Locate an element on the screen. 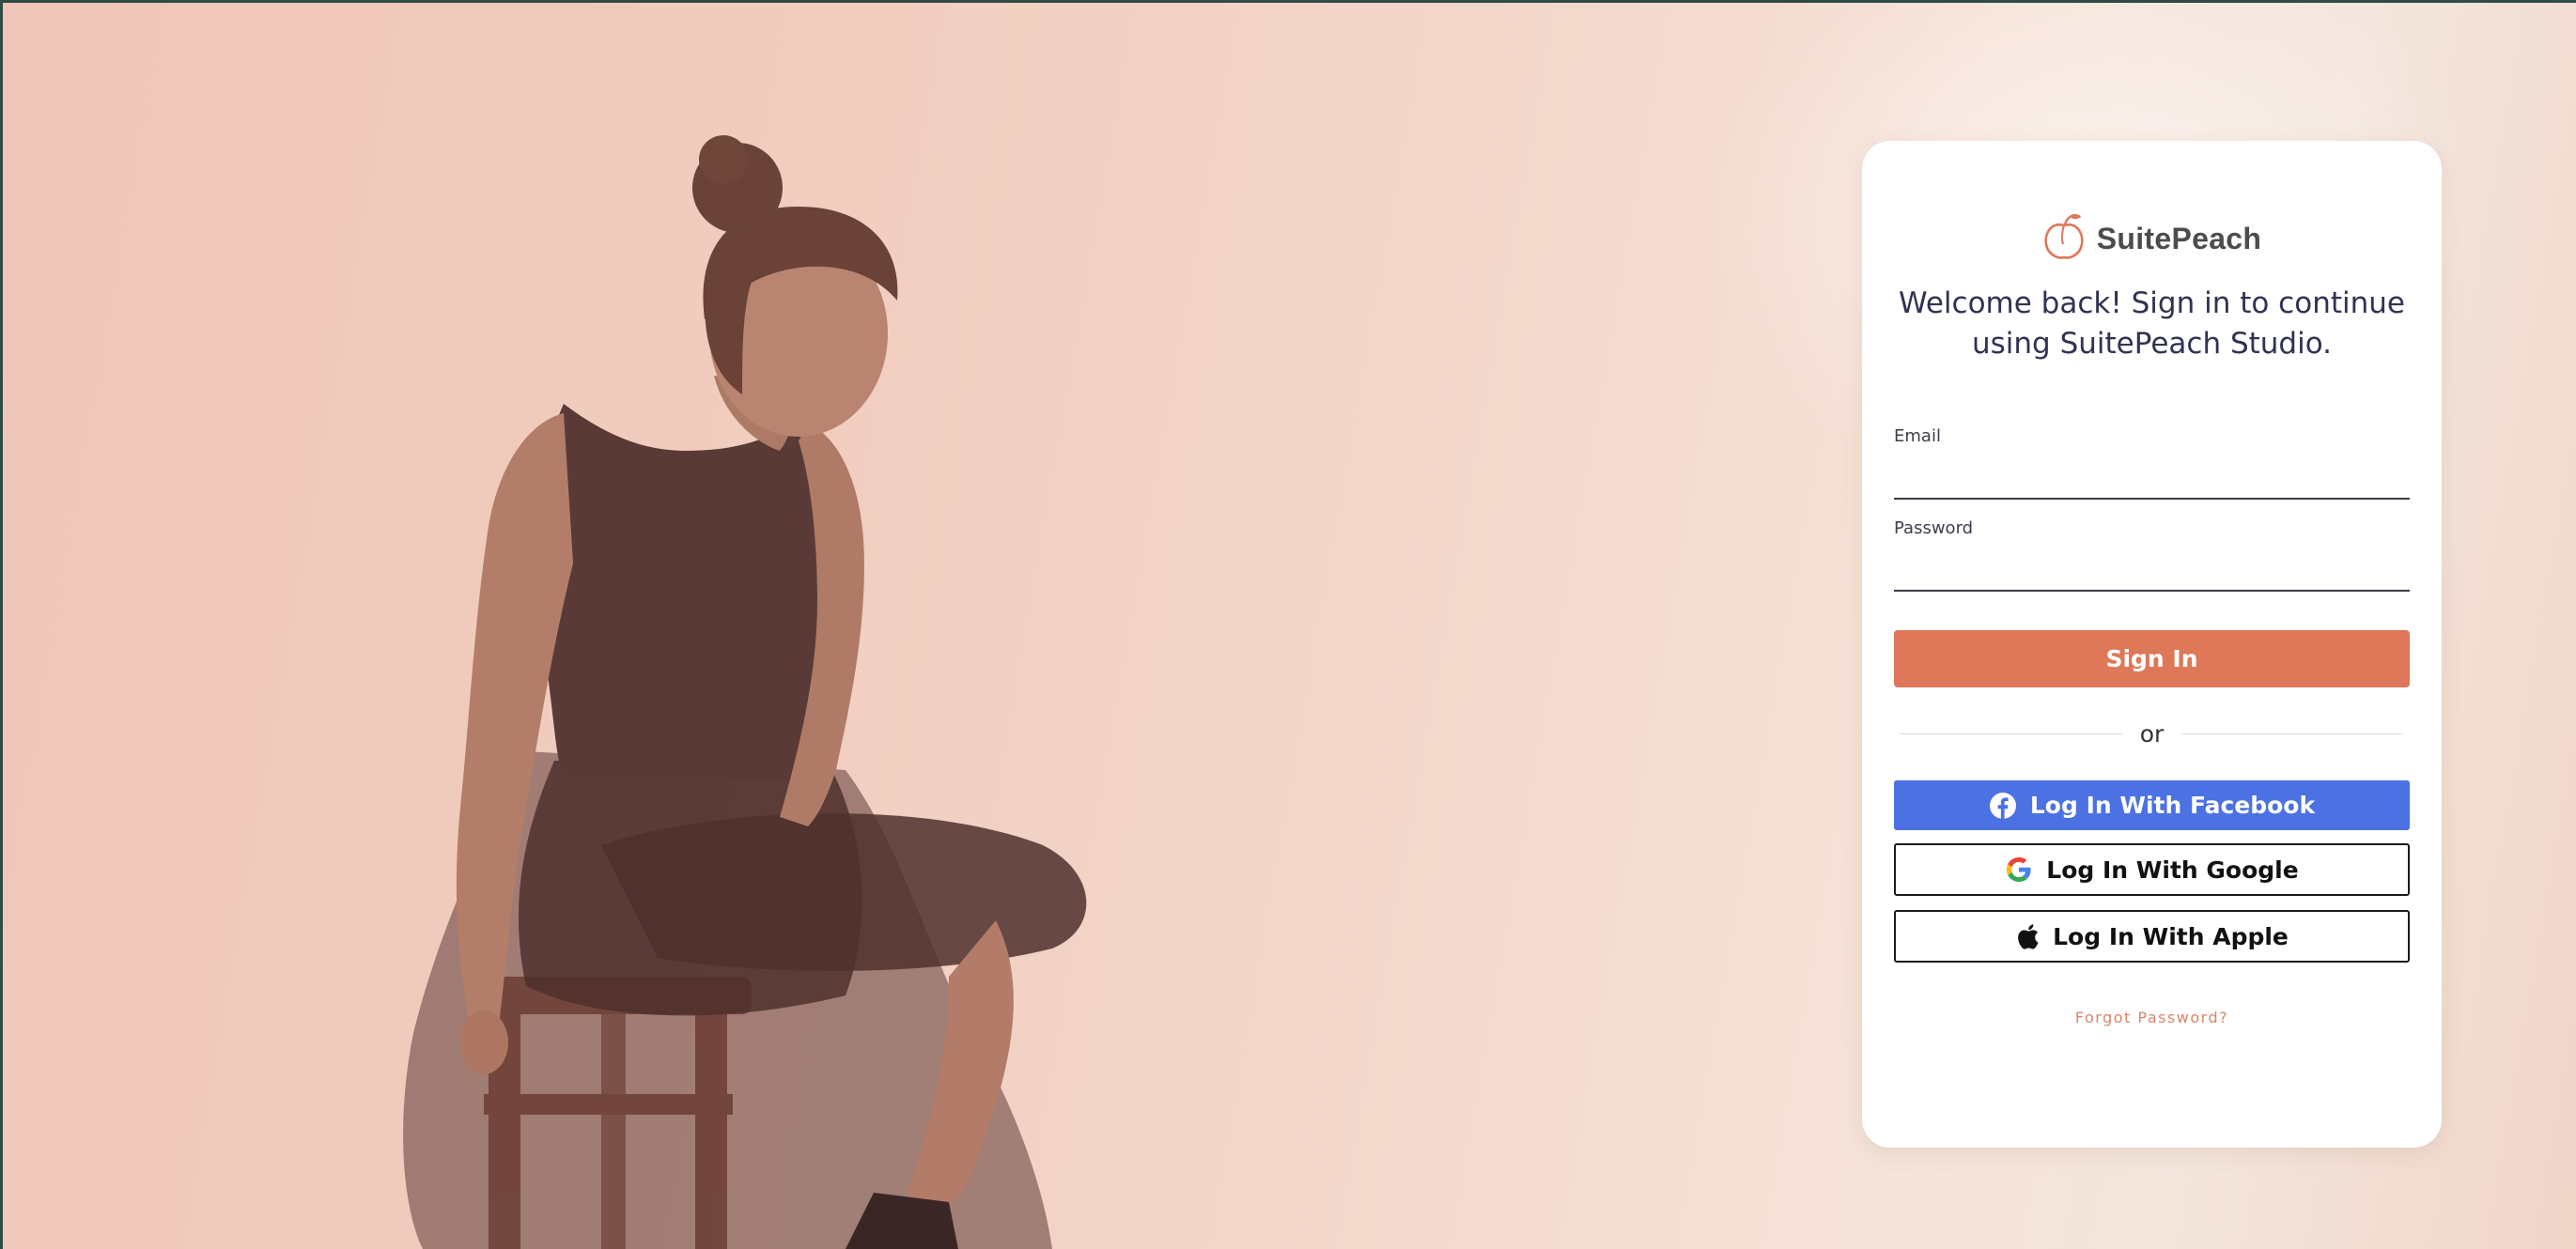  divider-text: or is located at coordinates (2152, 733).